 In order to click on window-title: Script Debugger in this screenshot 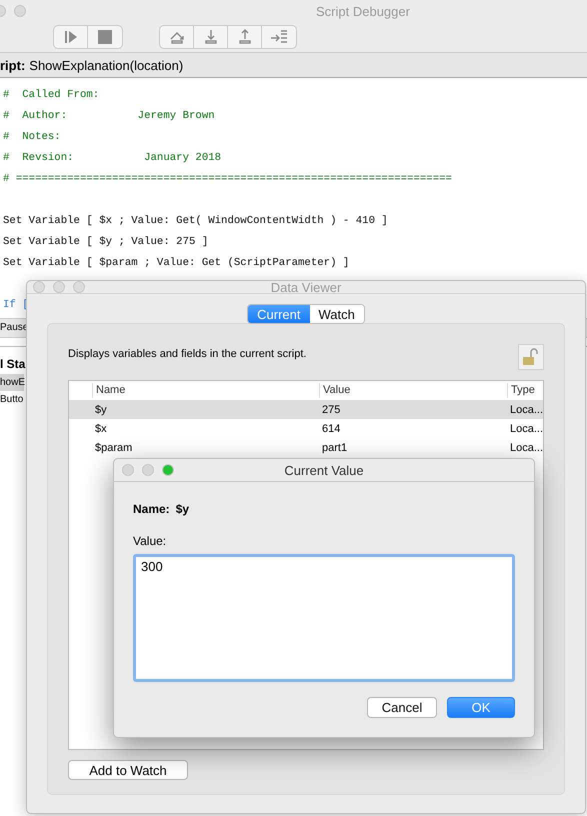, I will do `click(363, 11)`.